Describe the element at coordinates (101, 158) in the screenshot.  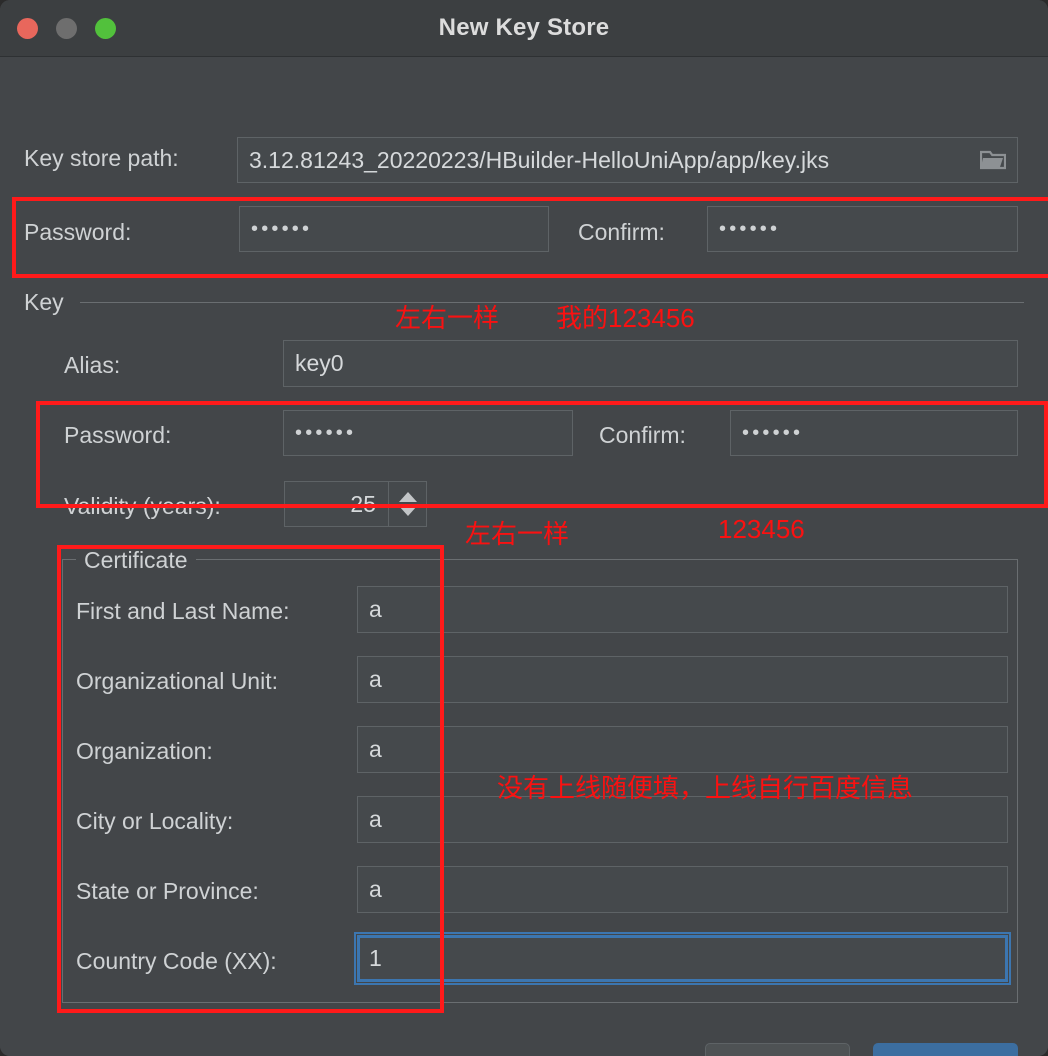
I see `key-store-path-label: Key store path:` at that location.